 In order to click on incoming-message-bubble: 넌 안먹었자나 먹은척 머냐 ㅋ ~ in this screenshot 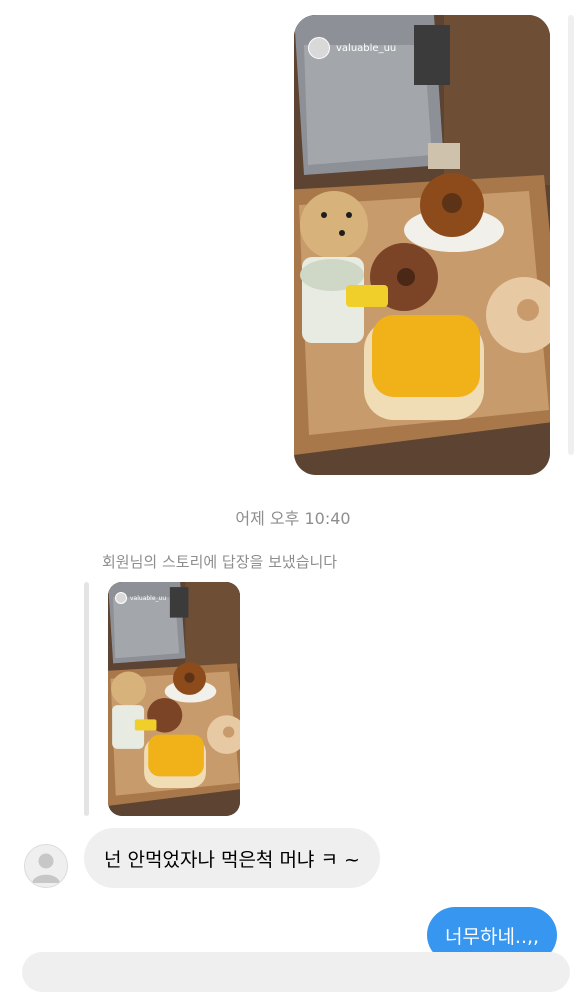, I will do `click(232, 858)`.